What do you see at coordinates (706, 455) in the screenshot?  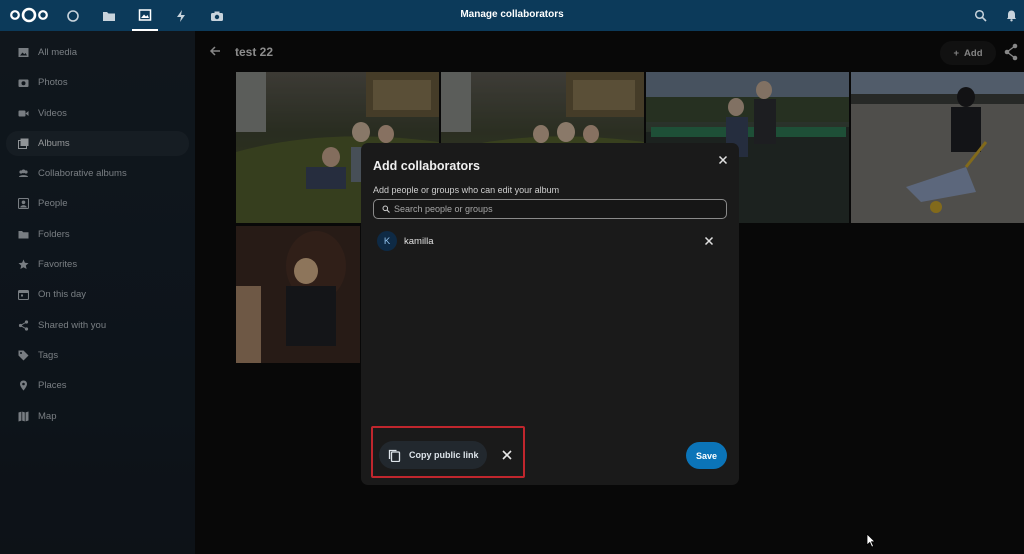 I see `save-button: Save` at bounding box center [706, 455].